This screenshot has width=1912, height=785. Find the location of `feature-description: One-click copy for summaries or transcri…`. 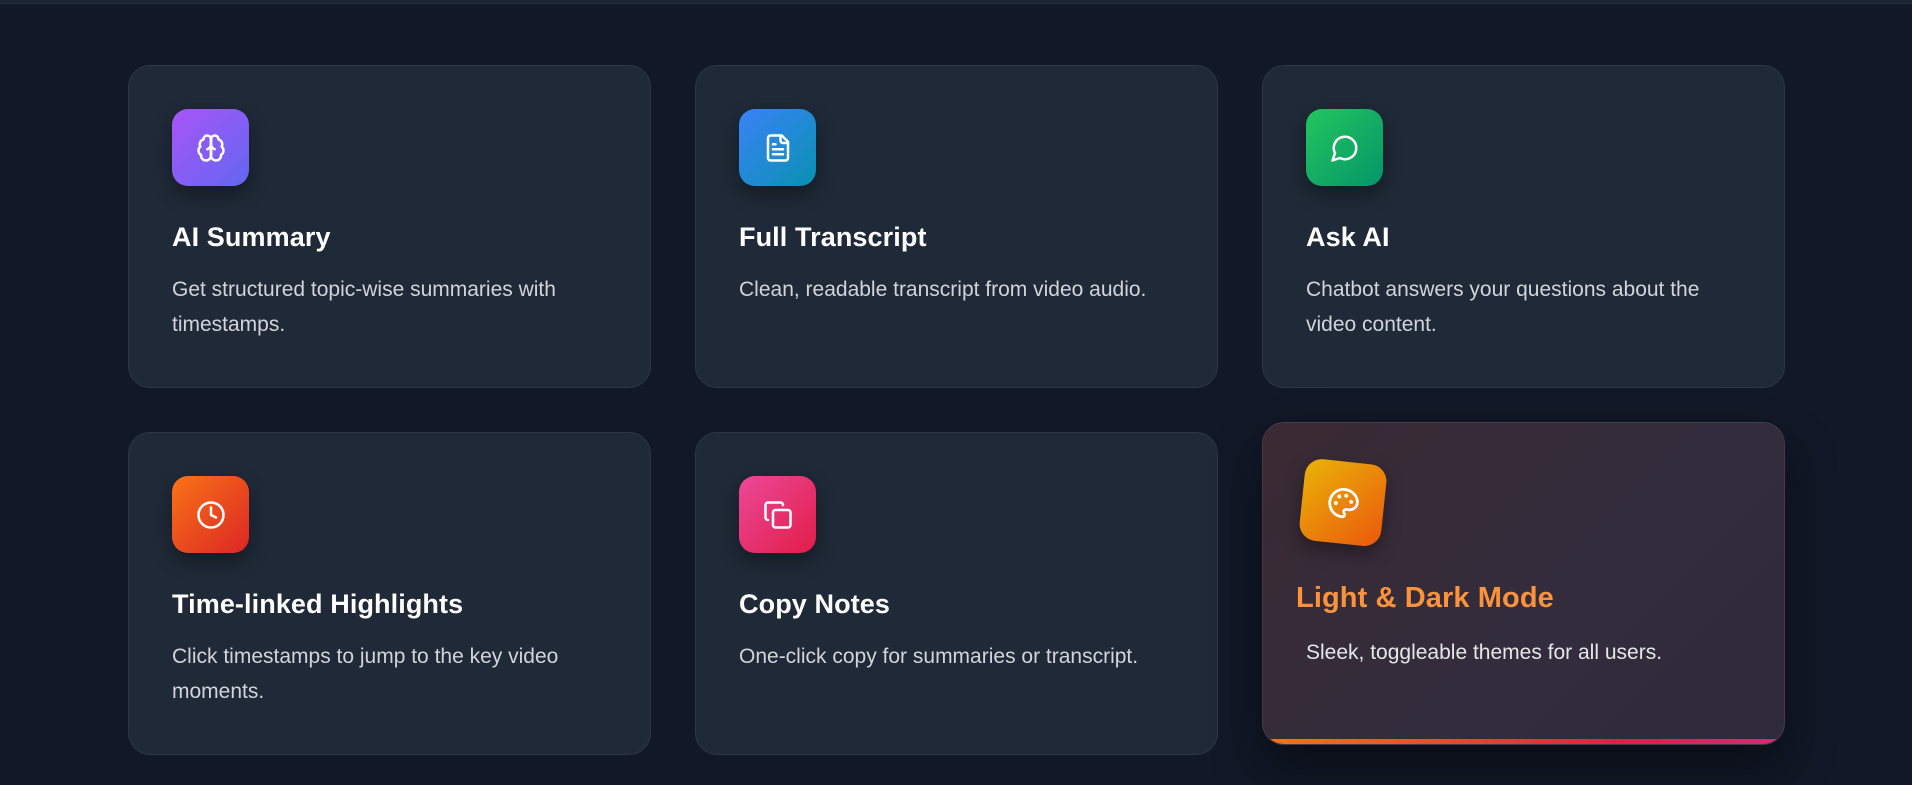

feature-description: One-click copy for summaries or transcri… is located at coordinates (939, 656).